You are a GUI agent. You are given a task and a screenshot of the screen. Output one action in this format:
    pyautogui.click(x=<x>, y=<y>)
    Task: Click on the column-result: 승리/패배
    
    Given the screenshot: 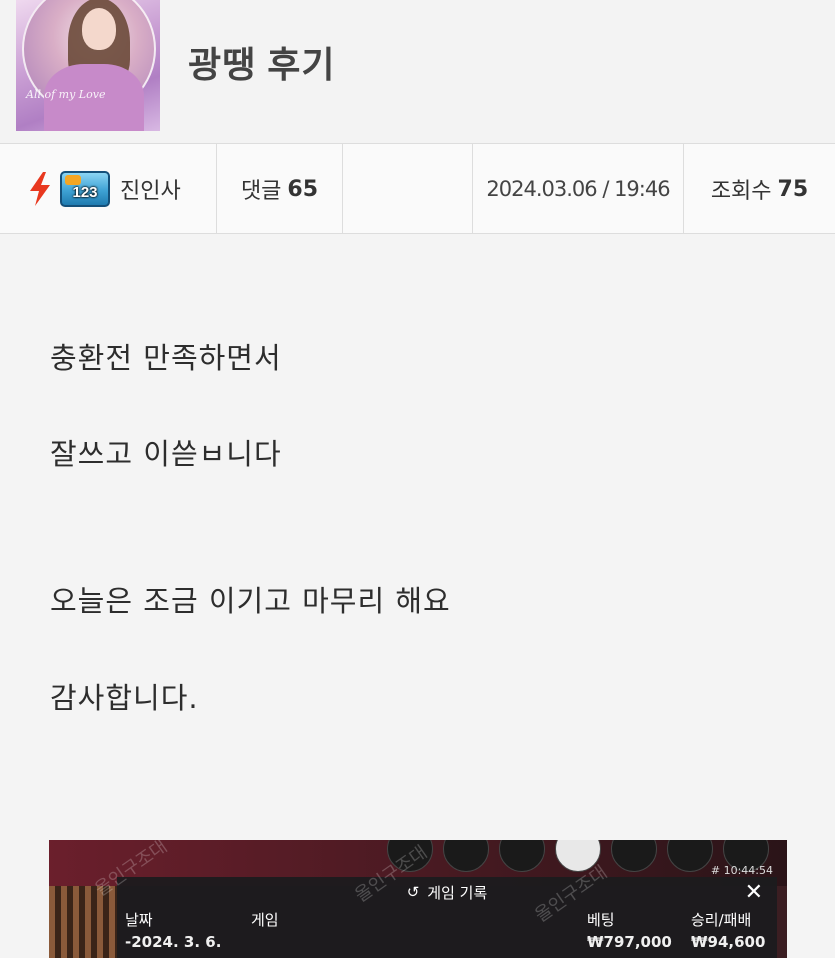 What is the action you would take?
    pyautogui.click(x=721, y=920)
    